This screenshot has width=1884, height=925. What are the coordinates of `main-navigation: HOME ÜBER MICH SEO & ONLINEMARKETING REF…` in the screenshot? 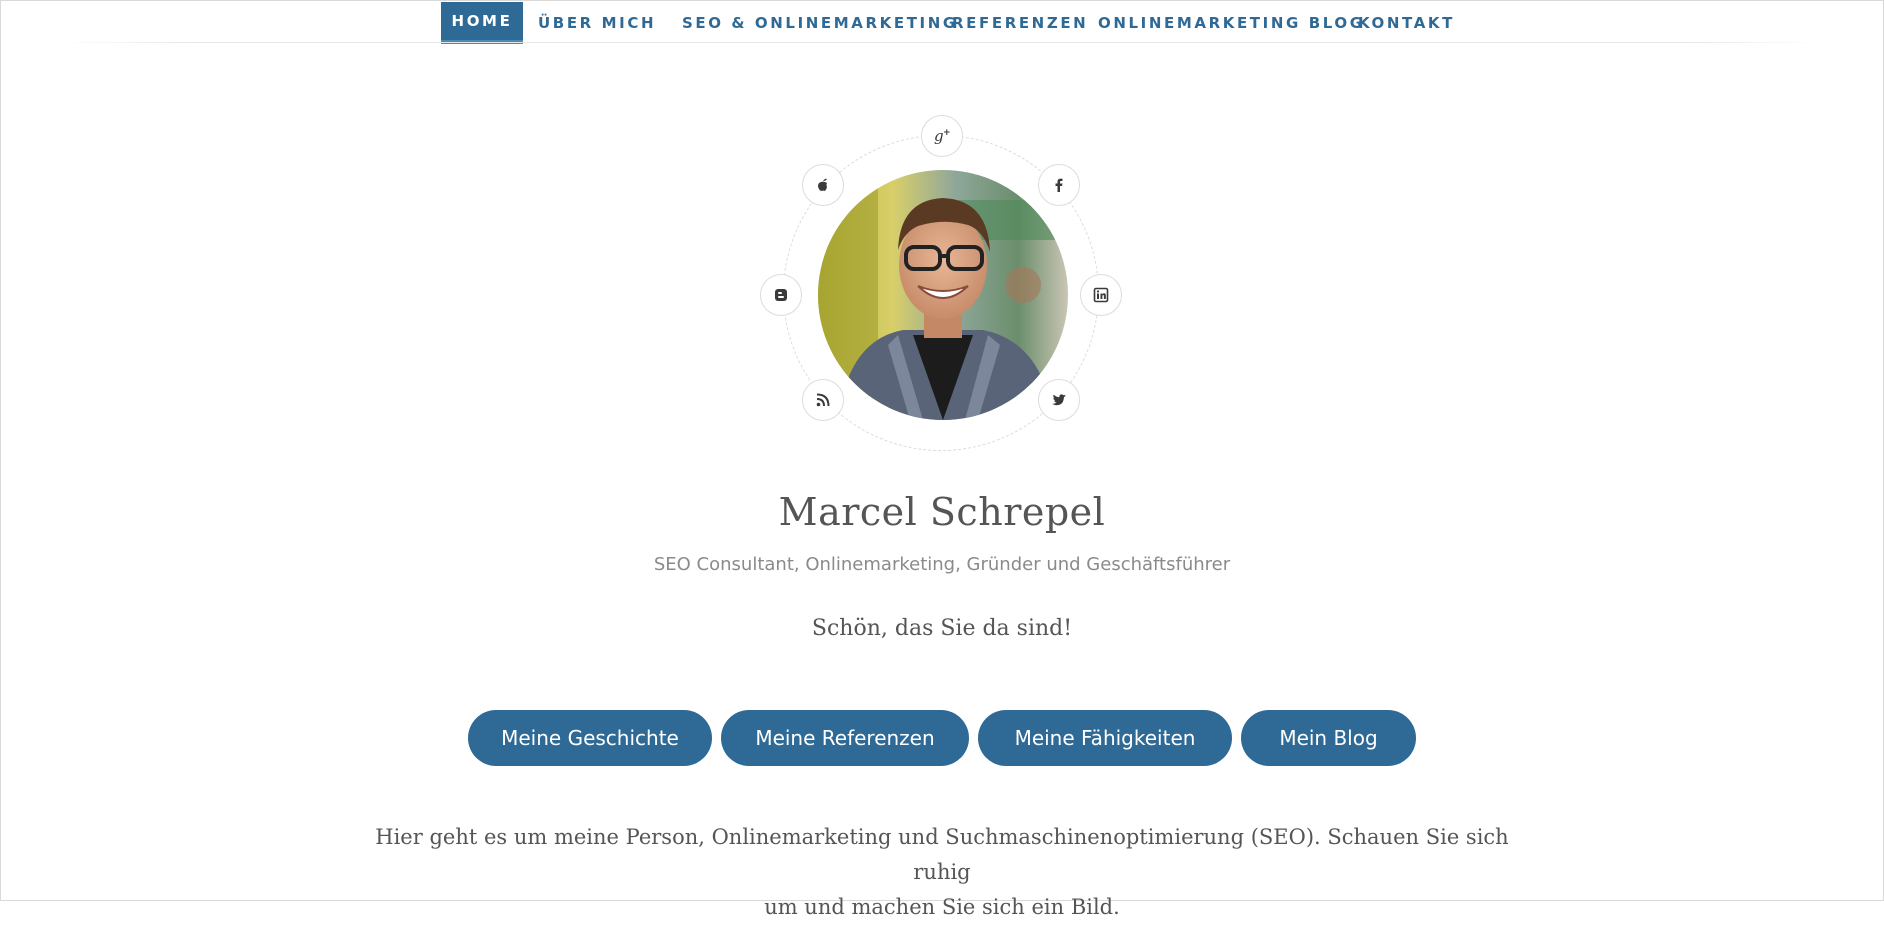 It's located at (942, 22).